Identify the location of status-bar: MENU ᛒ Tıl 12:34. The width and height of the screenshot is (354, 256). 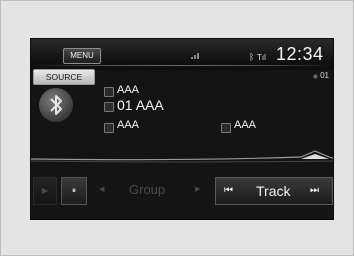
(182, 54).